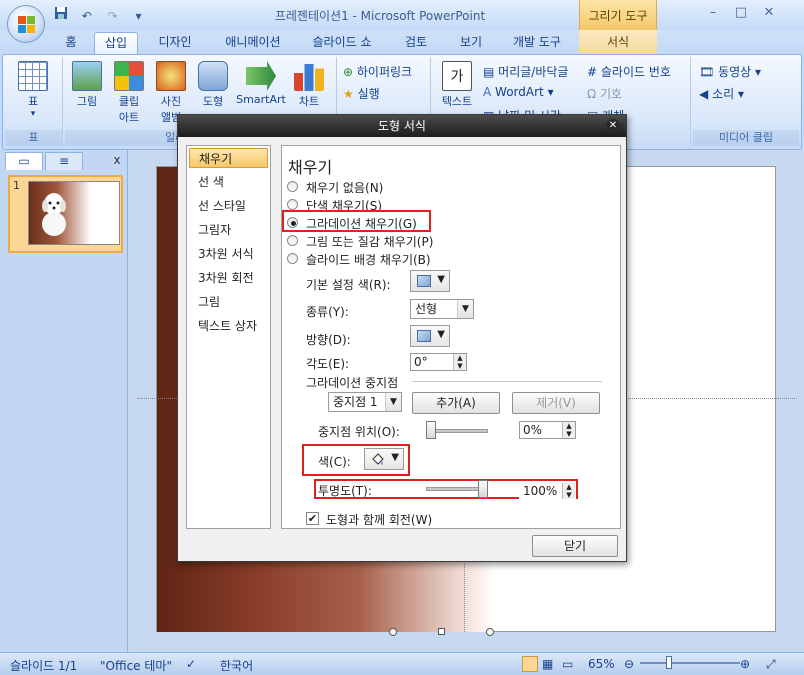 The height and width of the screenshot is (675, 804). What do you see at coordinates (33, 101) in the screenshot?
I see `table-button-label: 표` at bounding box center [33, 101].